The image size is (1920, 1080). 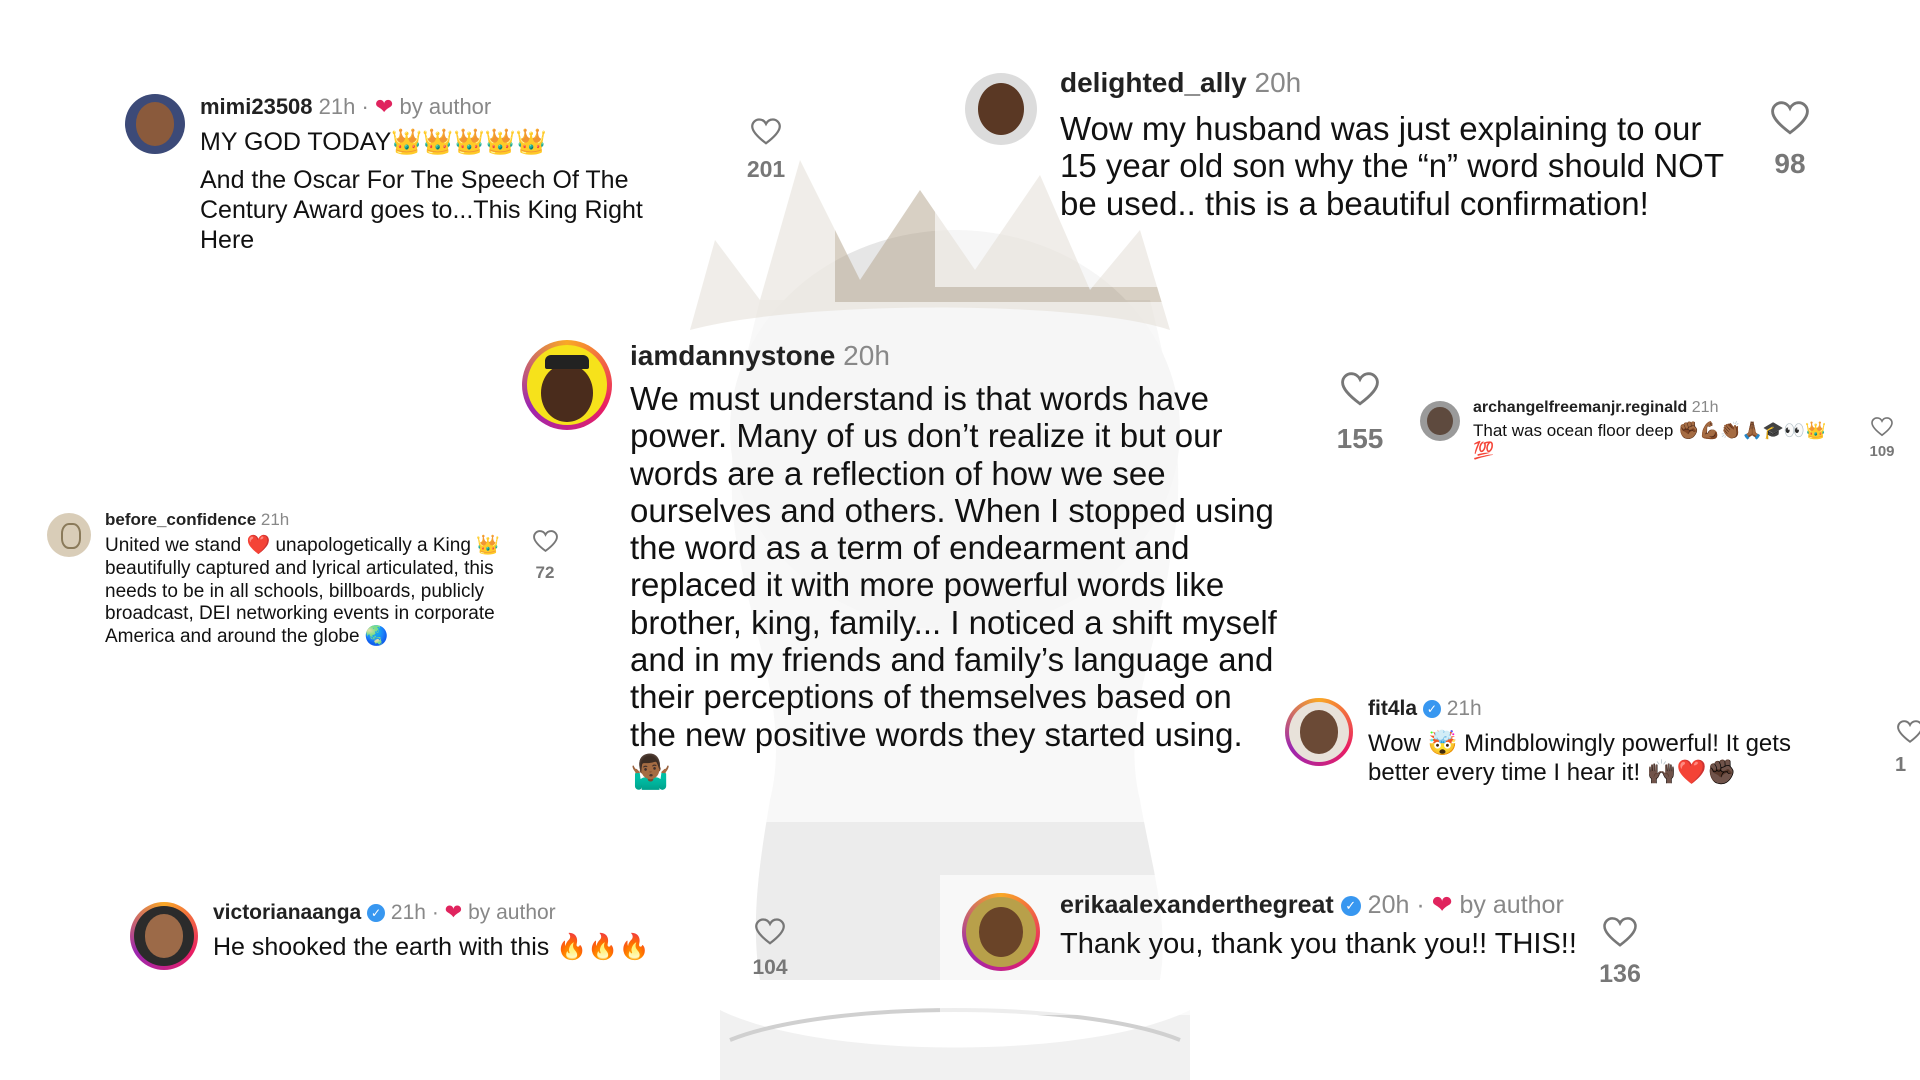 I want to click on comment-meta: archangelfreemanjr.reginald 21h, so click(x=1595, y=408).